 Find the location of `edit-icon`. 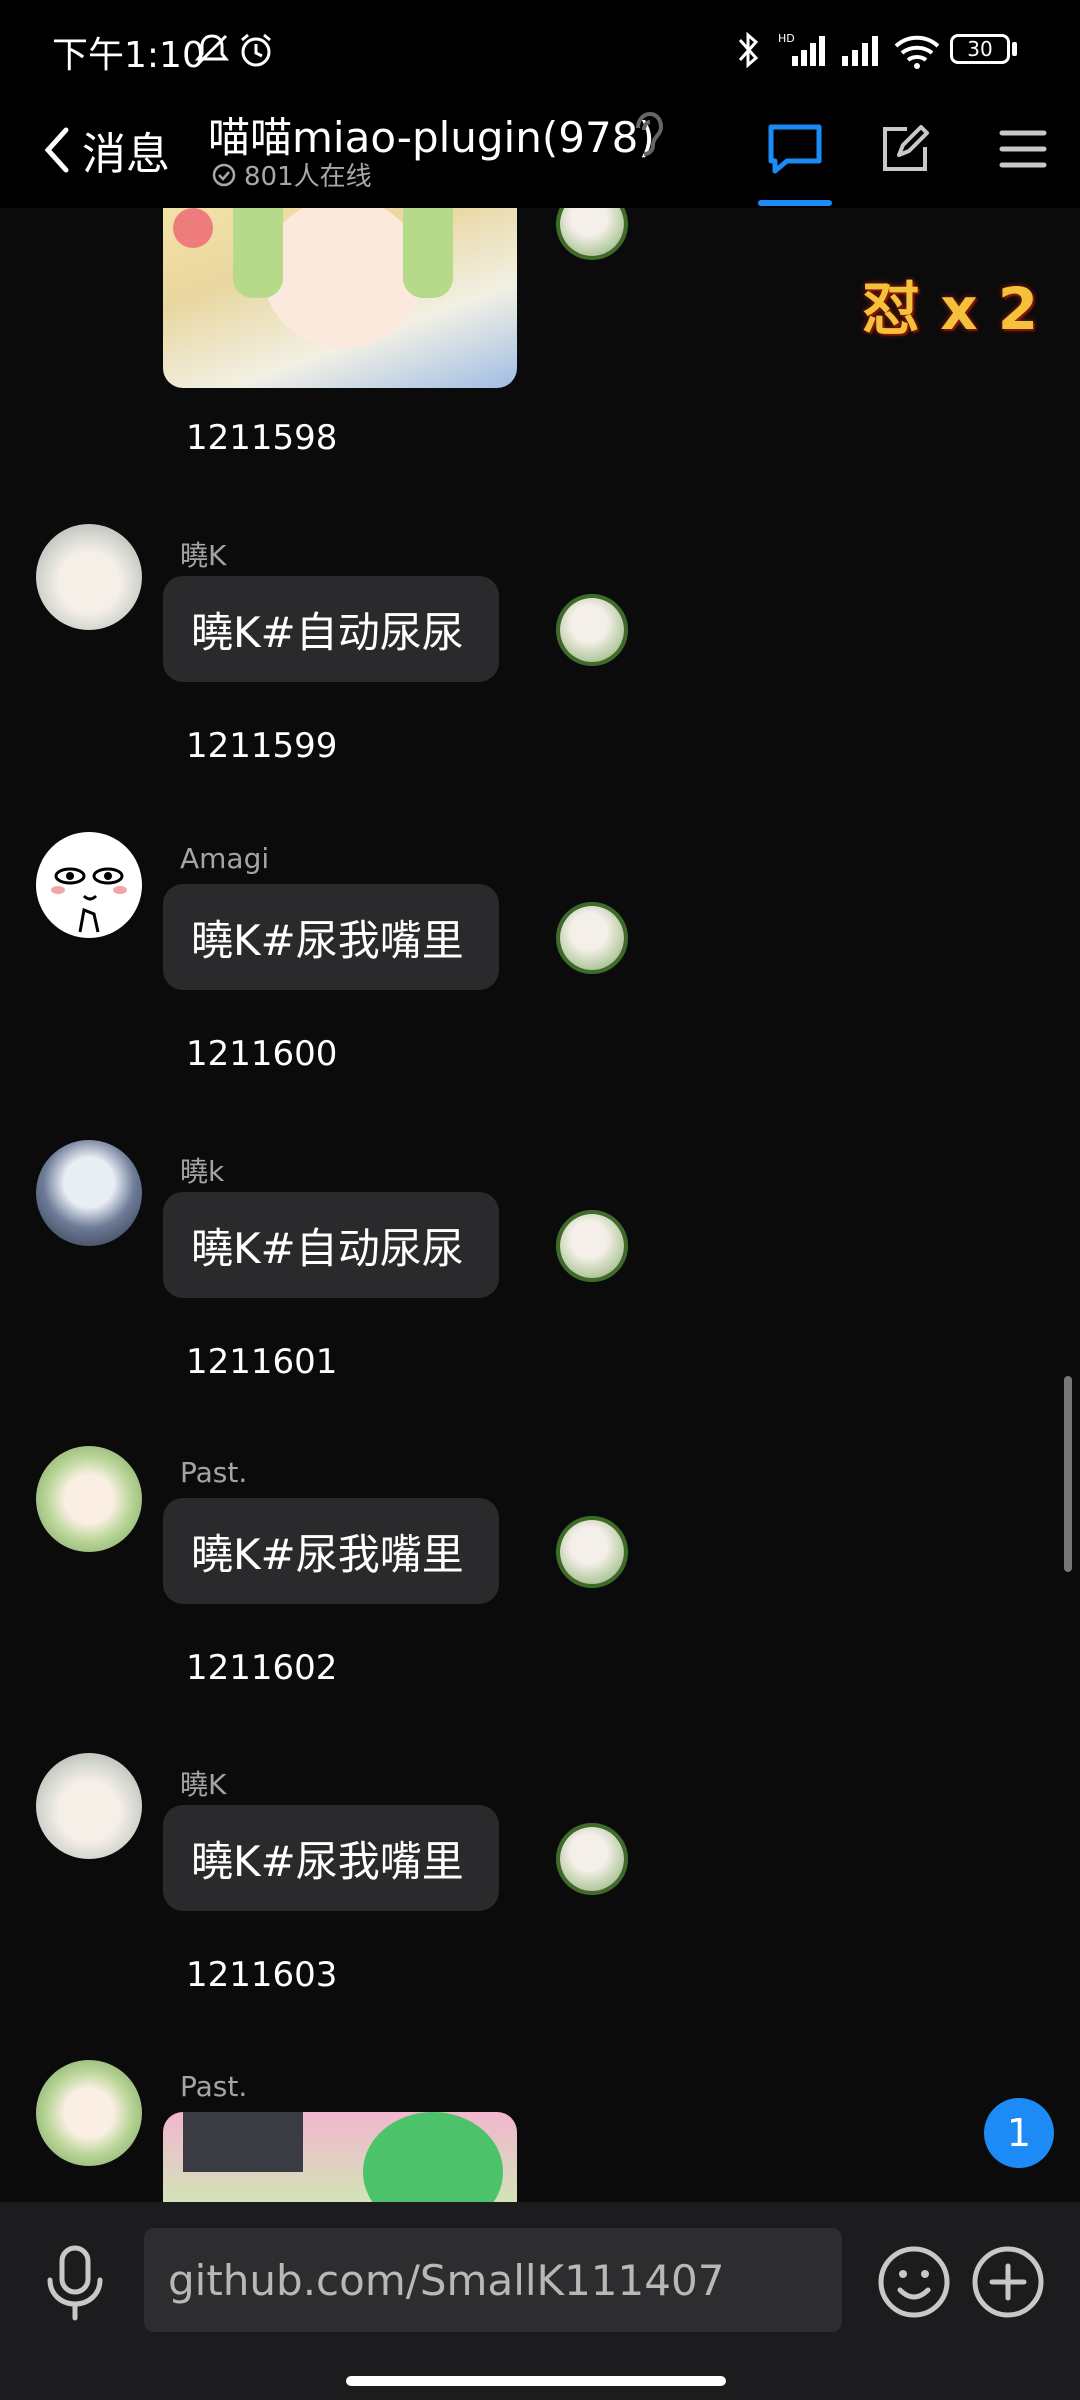

edit-icon is located at coordinates (906, 148).